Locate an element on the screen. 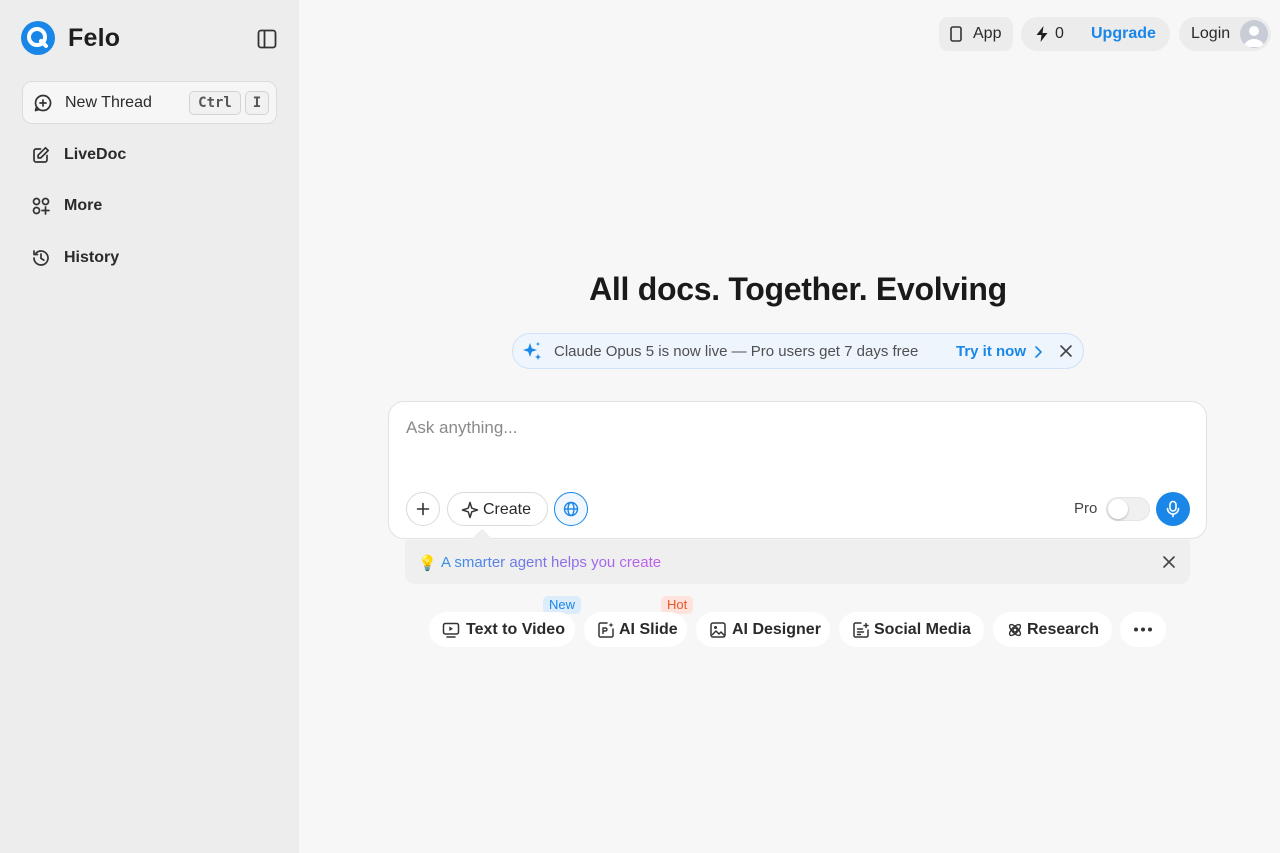 Image resolution: width=1280 pixels, height=853 pixels. user-icon is located at coordinates (1254, 36).